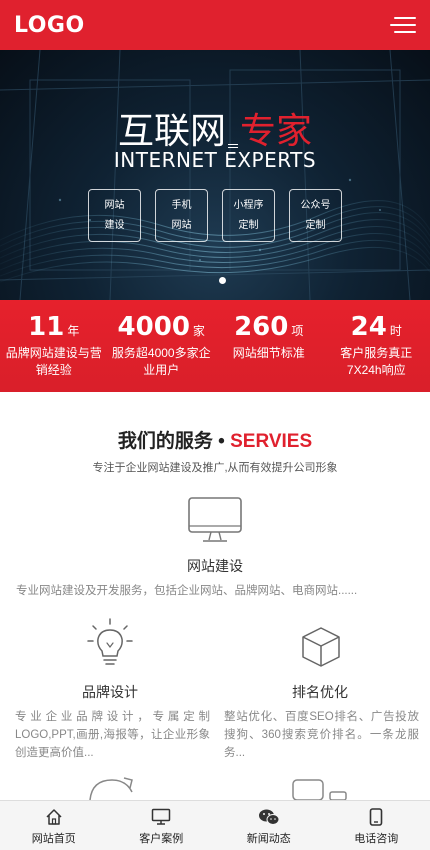  What do you see at coordinates (248, 205) in the screenshot?
I see `banner-box-line1: 小程序` at bounding box center [248, 205].